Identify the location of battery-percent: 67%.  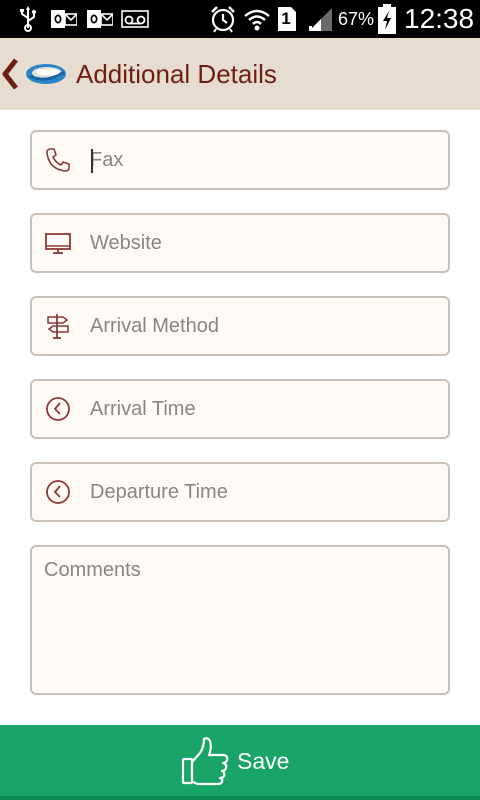
(356, 19).